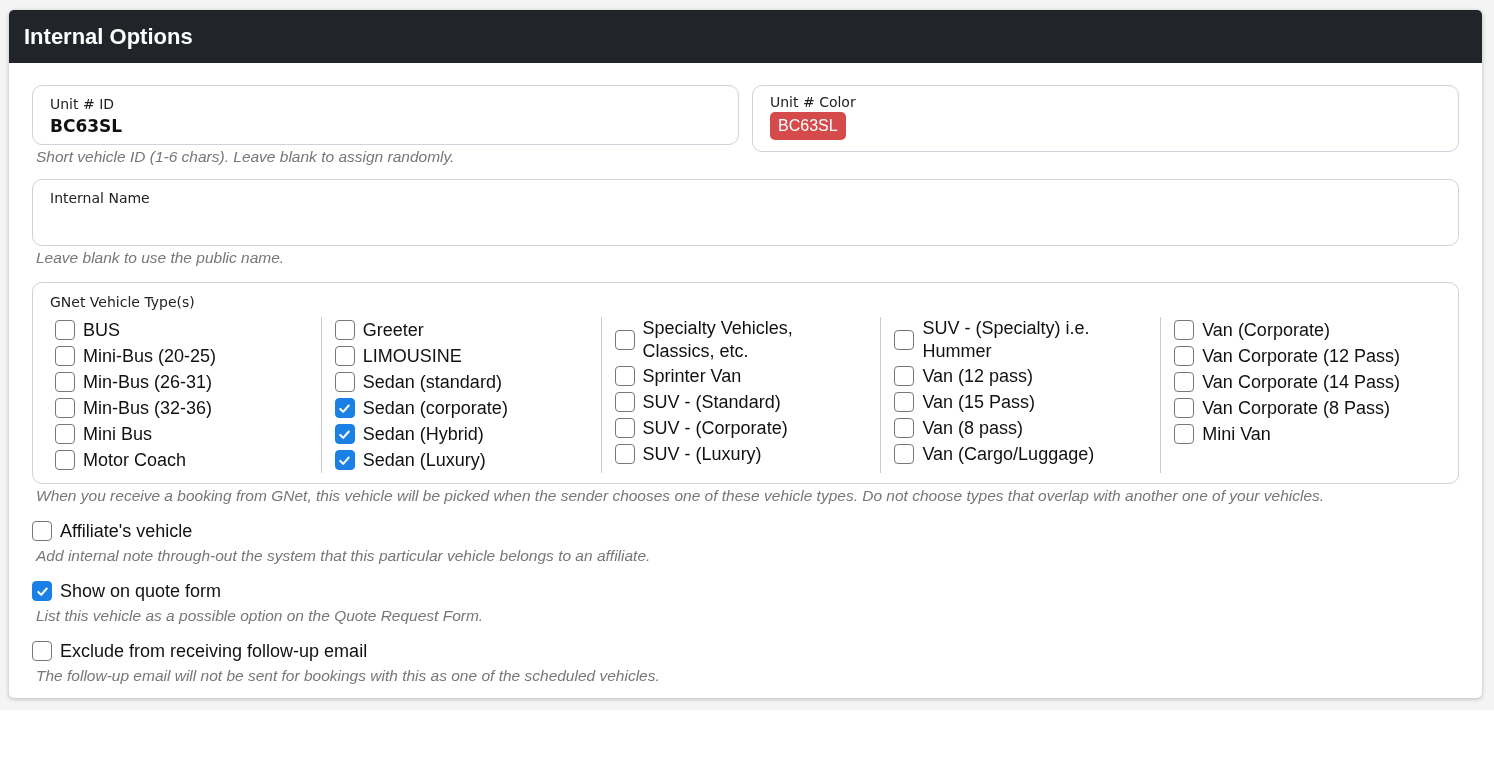  Describe the element at coordinates (412, 356) in the screenshot. I see `checkbox-label: LIMOUSINE` at that location.